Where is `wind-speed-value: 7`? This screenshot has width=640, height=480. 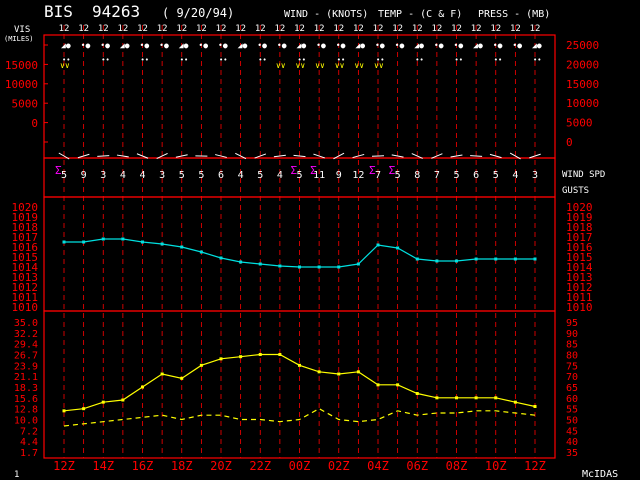 wind-speed-value: 7 is located at coordinates (378, 175).